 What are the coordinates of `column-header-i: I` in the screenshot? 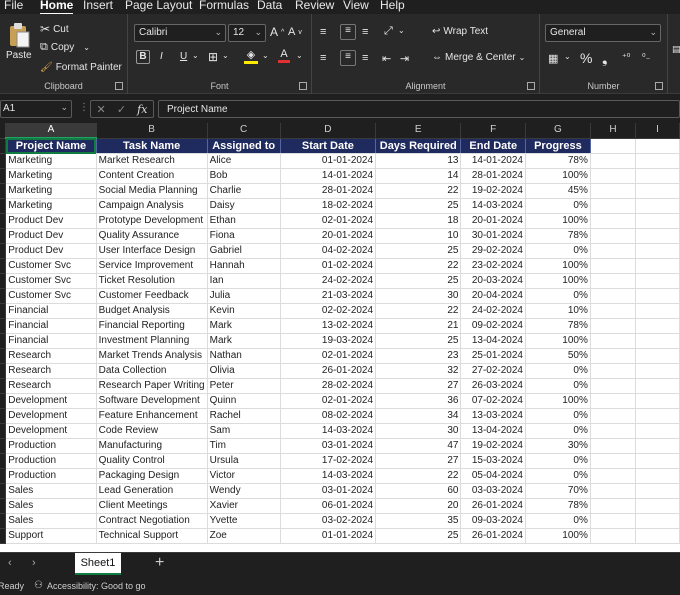 It's located at (657, 131).